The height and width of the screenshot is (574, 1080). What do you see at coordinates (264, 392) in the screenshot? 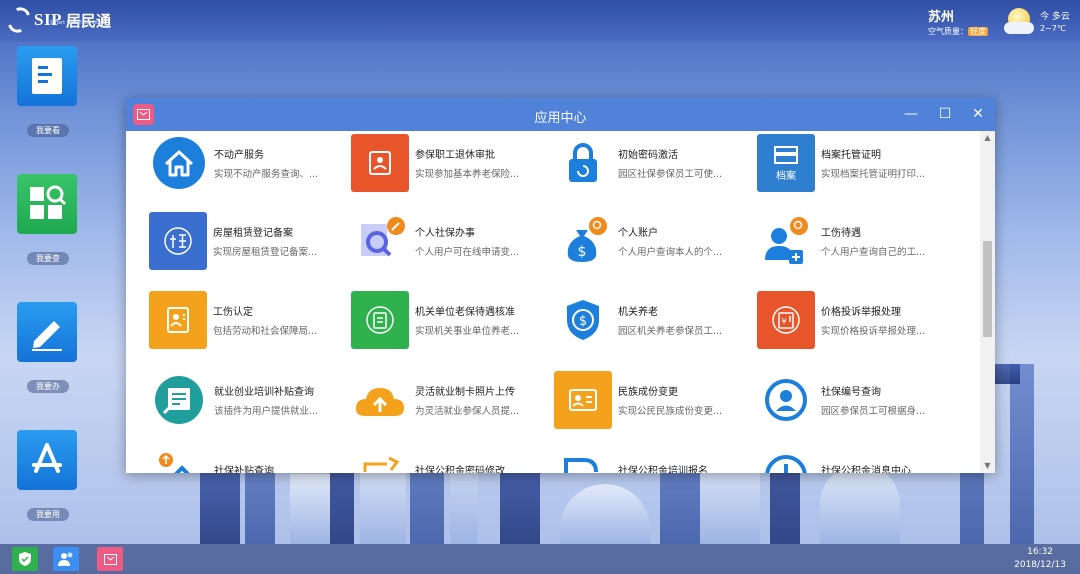
I see `app-name: 就业创业培训补贴查询` at bounding box center [264, 392].